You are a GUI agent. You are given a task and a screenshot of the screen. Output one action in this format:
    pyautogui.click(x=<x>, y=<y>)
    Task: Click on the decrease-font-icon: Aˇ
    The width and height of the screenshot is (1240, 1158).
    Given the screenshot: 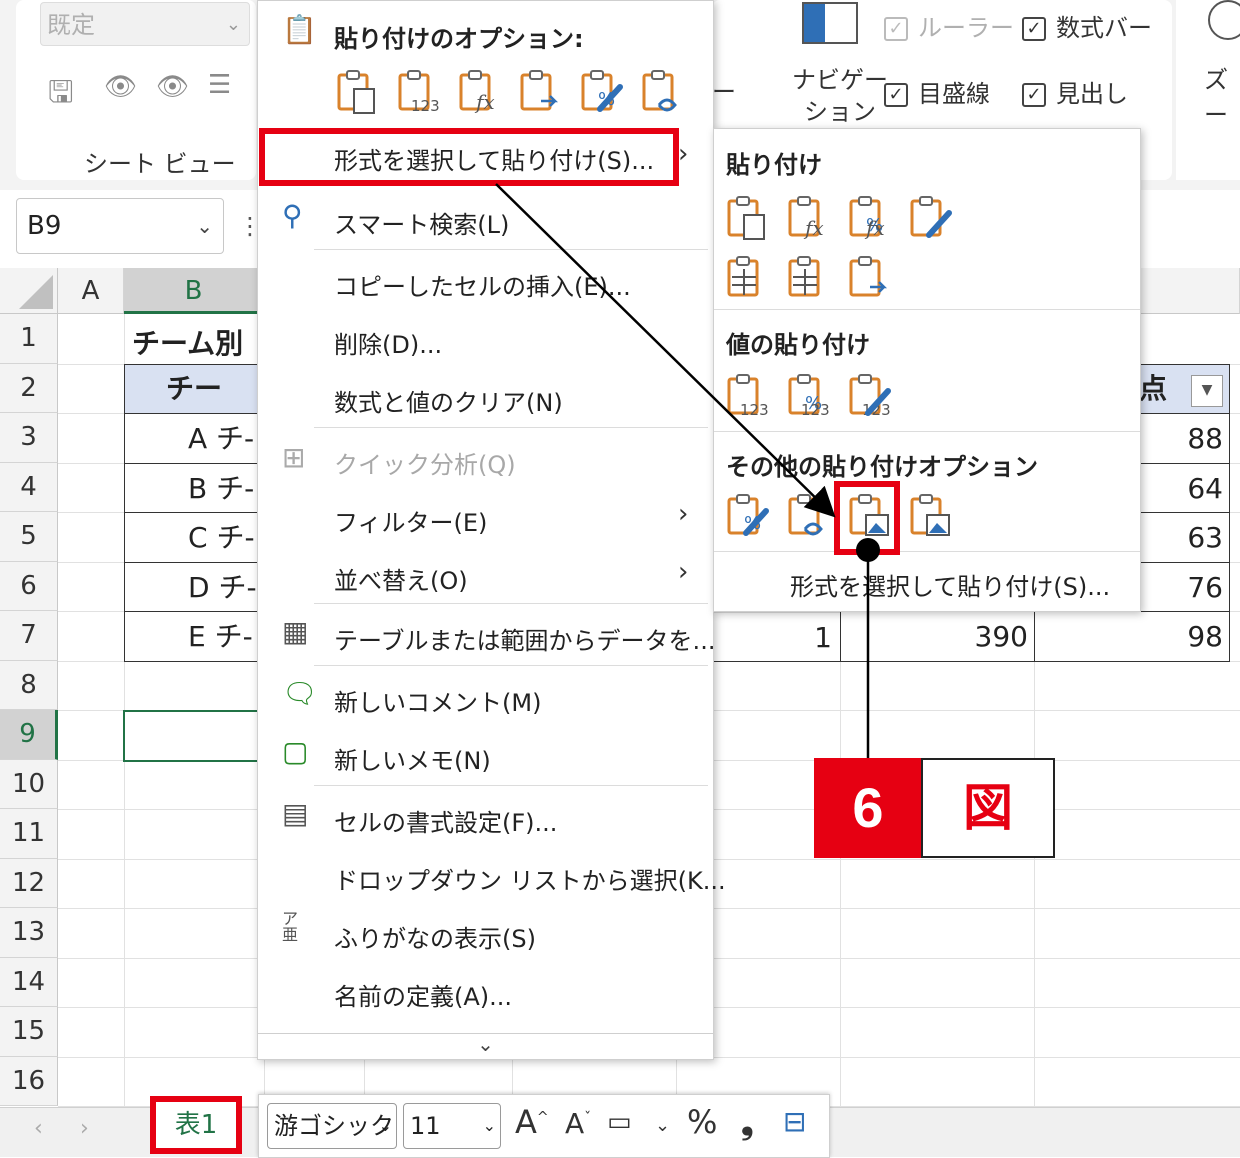 What is the action you would take?
    pyautogui.click(x=578, y=1123)
    